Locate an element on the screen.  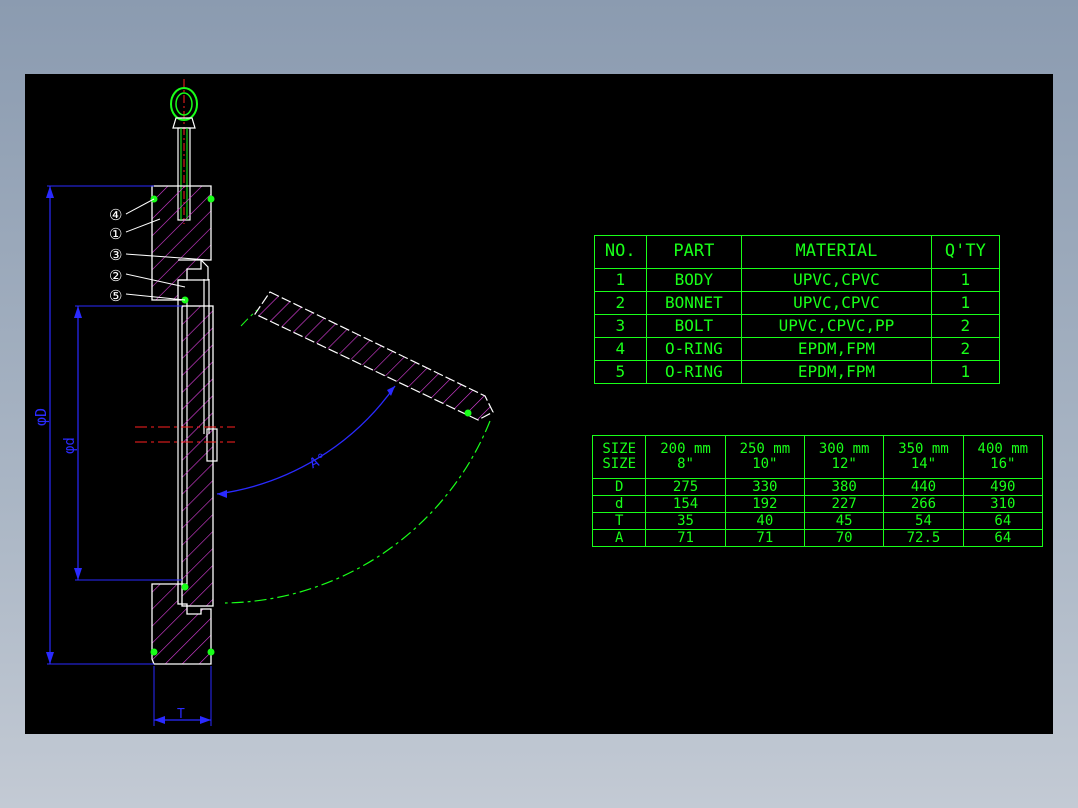
table-row: d 154 192 227 266 310 is located at coordinates (817, 504).